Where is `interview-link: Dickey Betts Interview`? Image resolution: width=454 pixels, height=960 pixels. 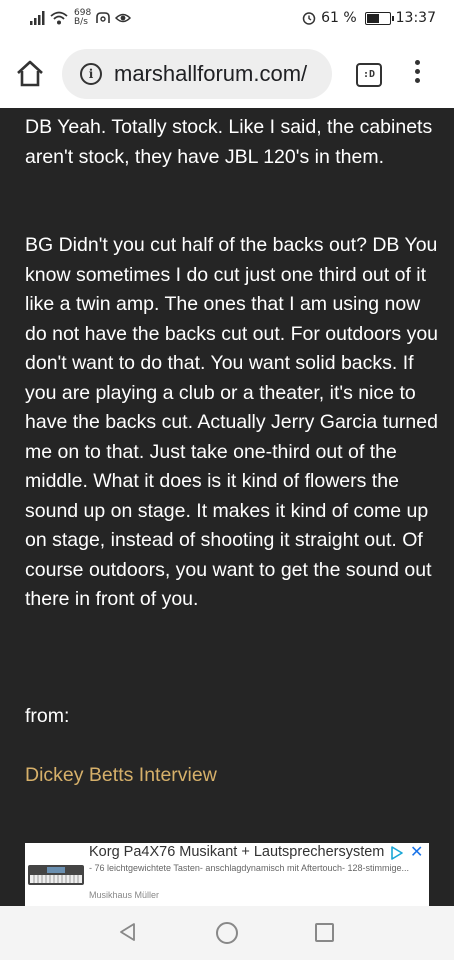 interview-link: Dickey Betts Interview is located at coordinates (121, 776).